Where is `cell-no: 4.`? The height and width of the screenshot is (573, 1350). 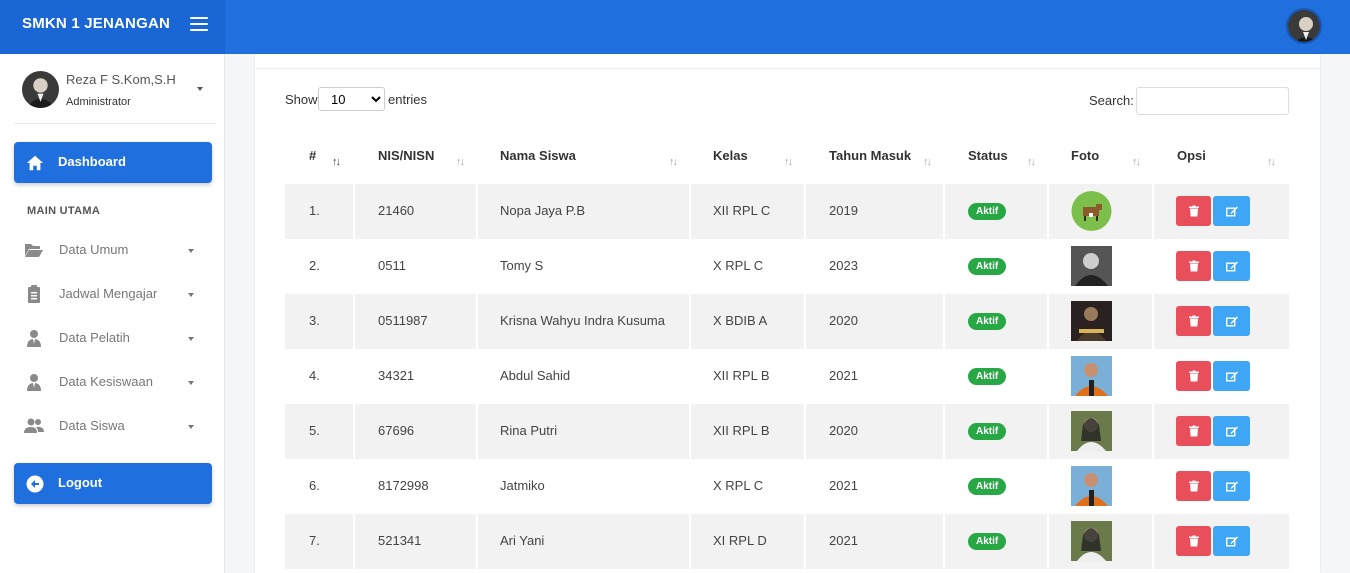
cell-no: 4. is located at coordinates (314, 375).